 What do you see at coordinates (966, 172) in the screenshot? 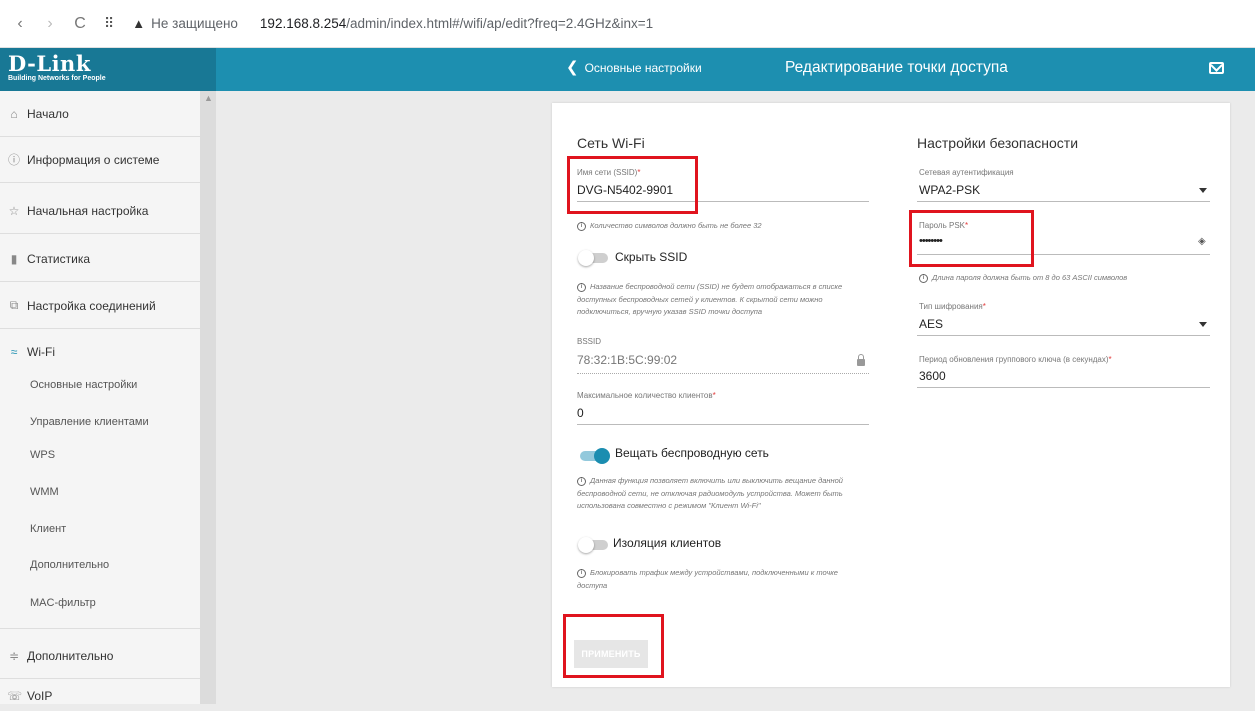
I see `auth-label: Сетевая аутентификация` at bounding box center [966, 172].